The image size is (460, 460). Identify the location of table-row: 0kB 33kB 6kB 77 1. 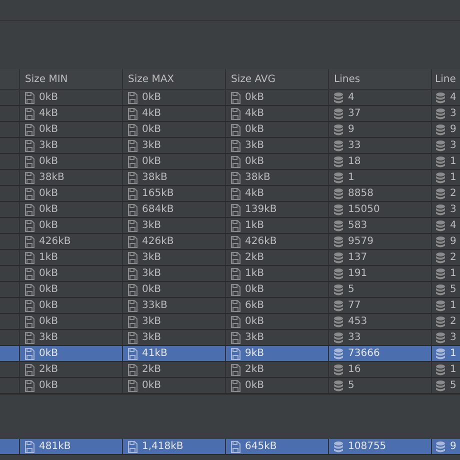
(230, 306).